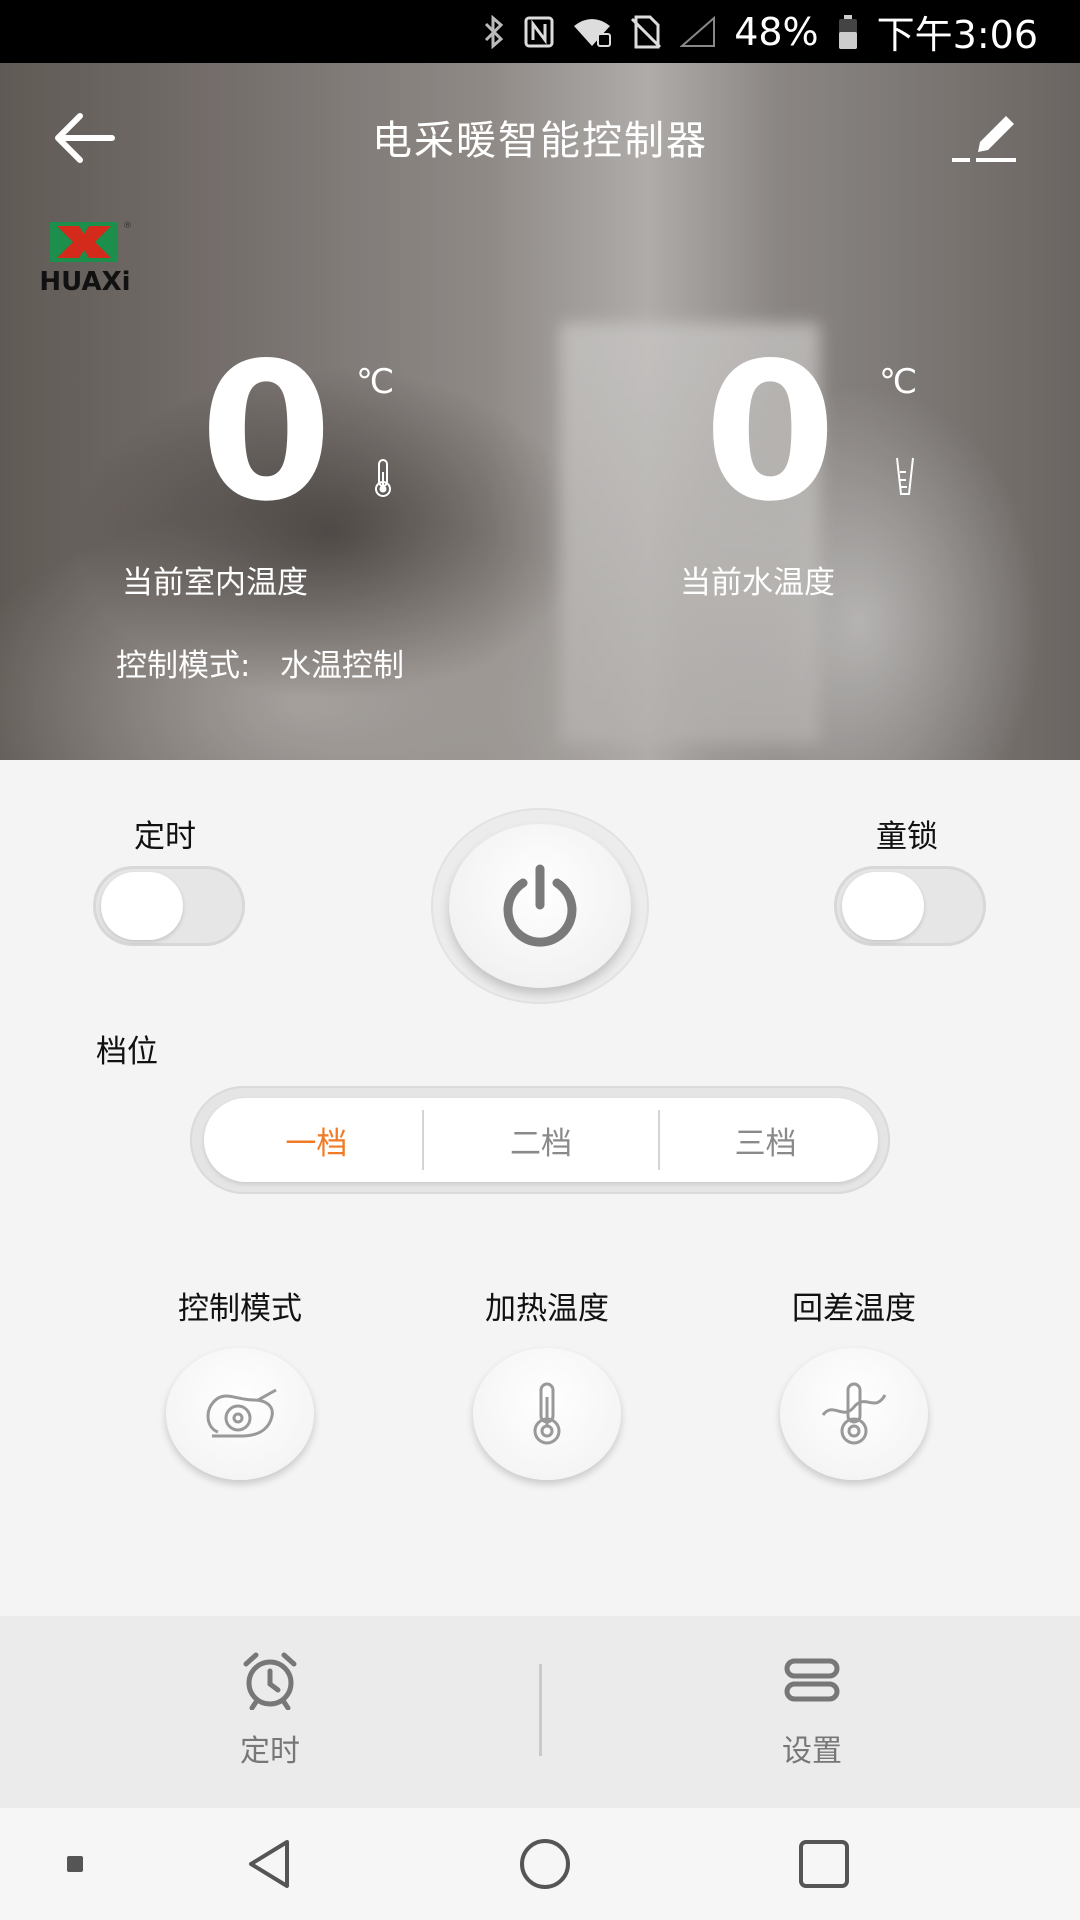 The image size is (1080, 1920). Describe the element at coordinates (84, 281) in the screenshot. I see `svg-text: HUAXi` at that location.